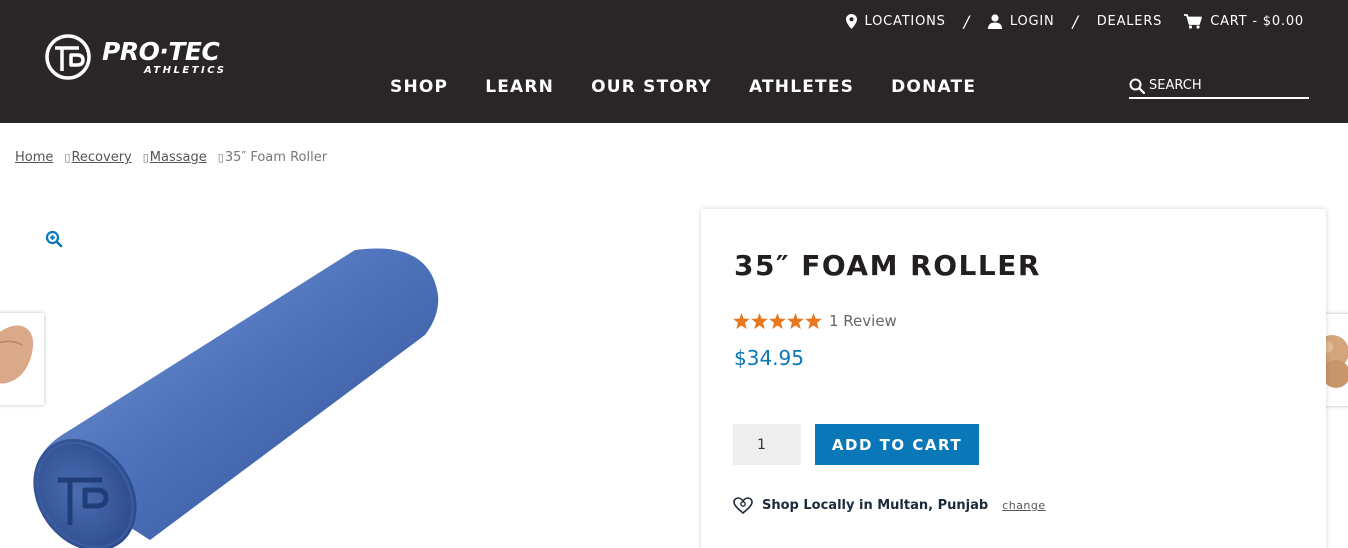 Image resolution: width=1348 pixels, height=548 pixels. What do you see at coordinates (897, 444) in the screenshot?
I see `add-to-cart-button: ADD TO CART` at bounding box center [897, 444].